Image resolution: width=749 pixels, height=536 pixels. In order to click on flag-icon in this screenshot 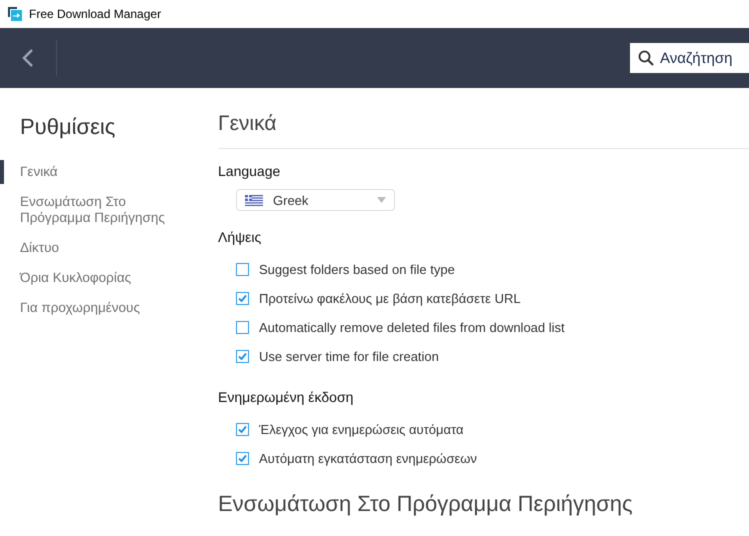, I will do `click(254, 200)`.